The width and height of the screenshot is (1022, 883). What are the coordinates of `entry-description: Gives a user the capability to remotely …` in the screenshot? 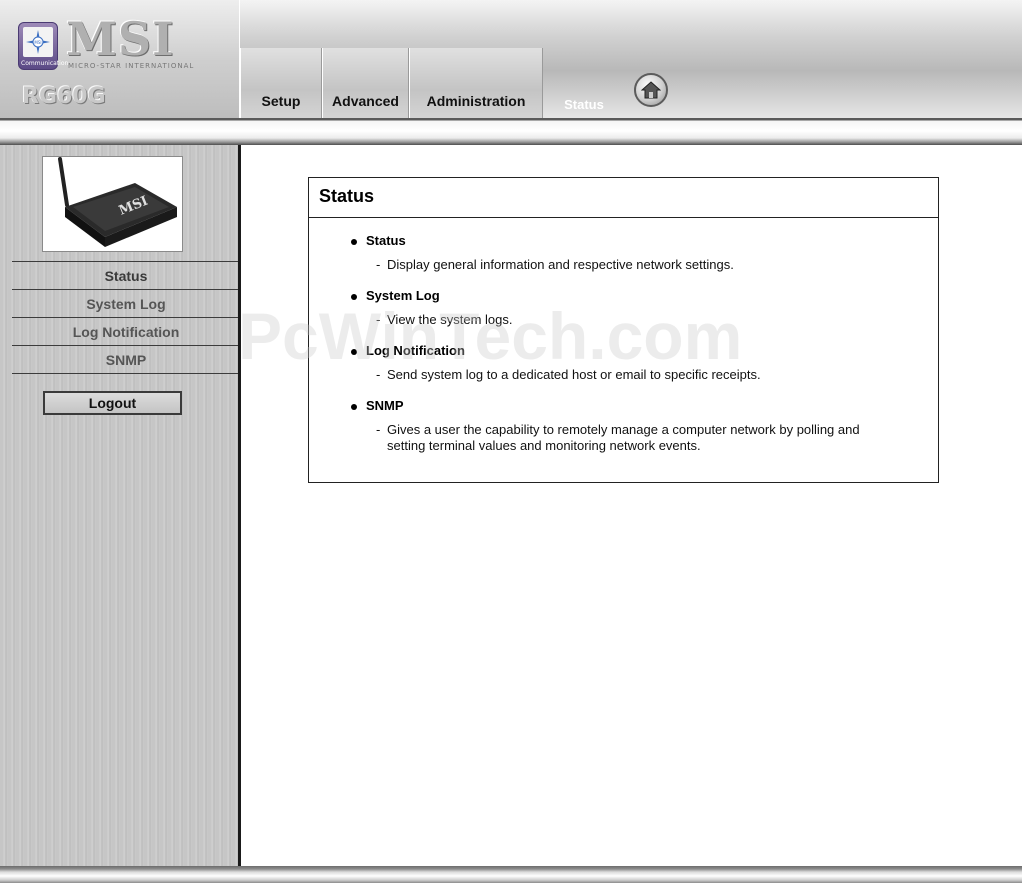 It's located at (623, 437).